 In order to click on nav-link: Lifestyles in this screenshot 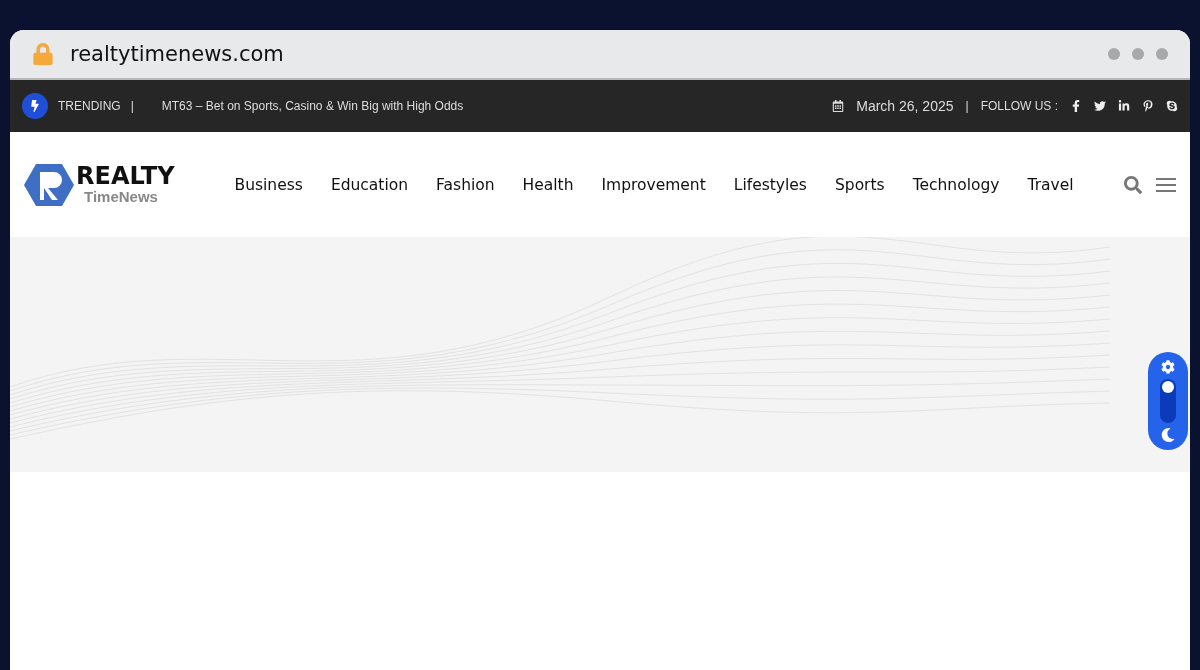, I will do `click(770, 184)`.